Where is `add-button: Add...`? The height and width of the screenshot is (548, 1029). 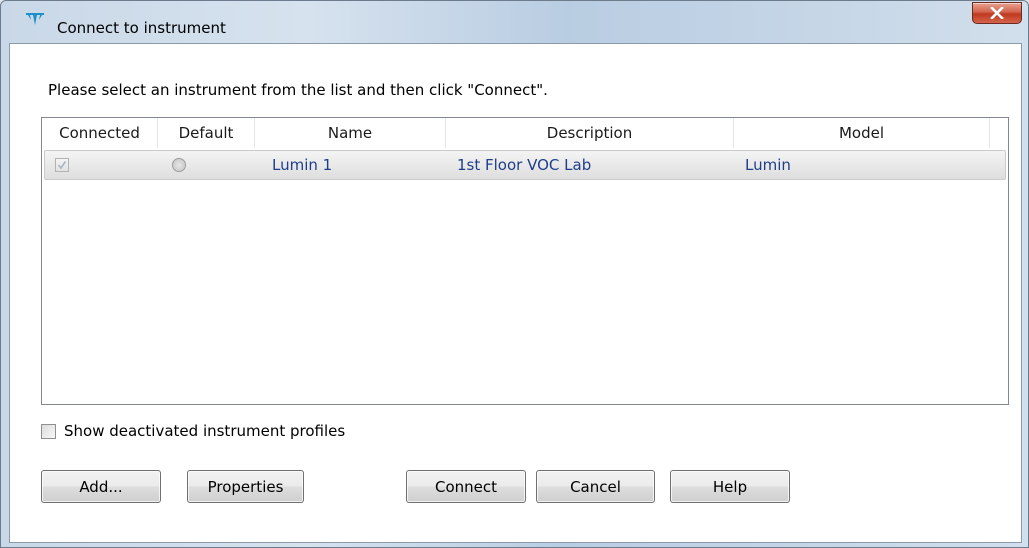 add-button: Add... is located at coordinates (101, 486).